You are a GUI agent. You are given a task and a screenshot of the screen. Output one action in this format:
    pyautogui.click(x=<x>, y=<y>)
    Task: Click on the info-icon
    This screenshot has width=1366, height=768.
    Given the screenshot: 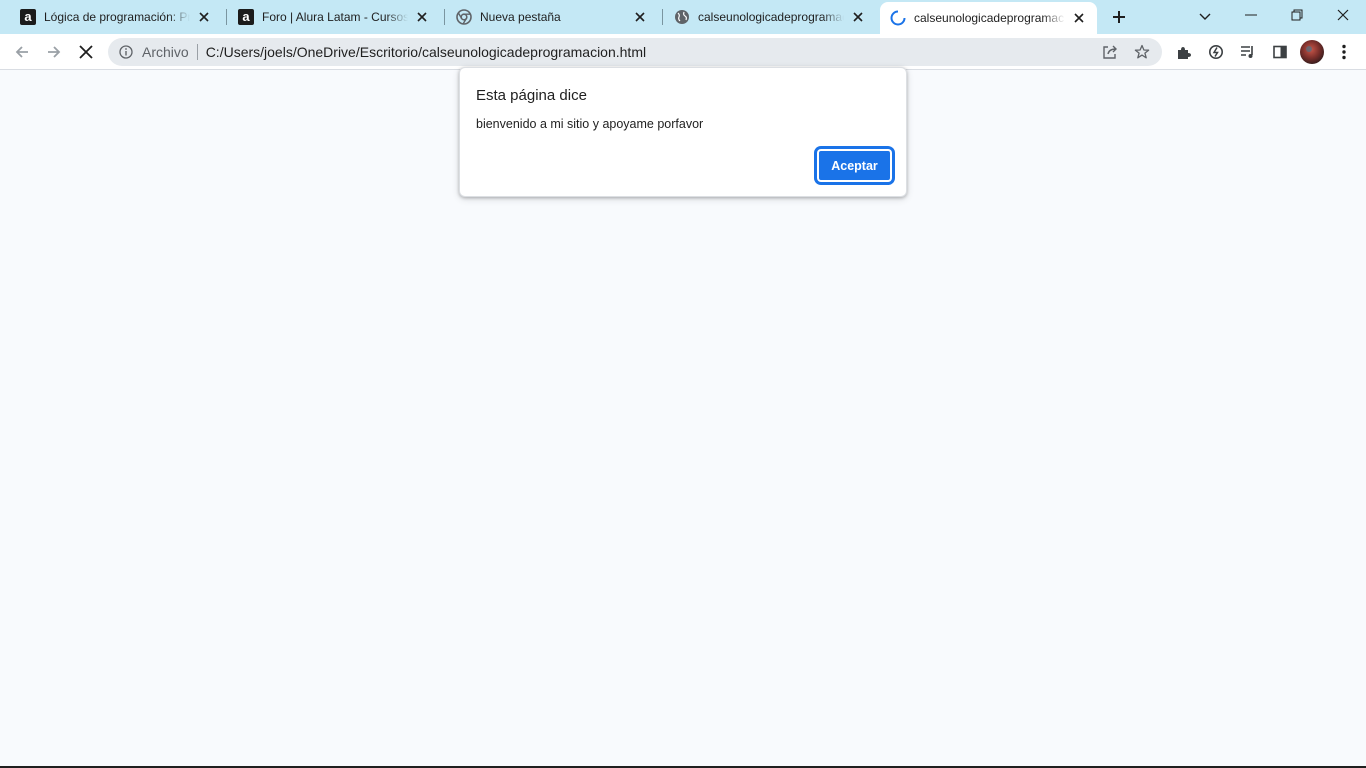 What is the action you would take?
    pyautogui.click(x=126, y=52)
    